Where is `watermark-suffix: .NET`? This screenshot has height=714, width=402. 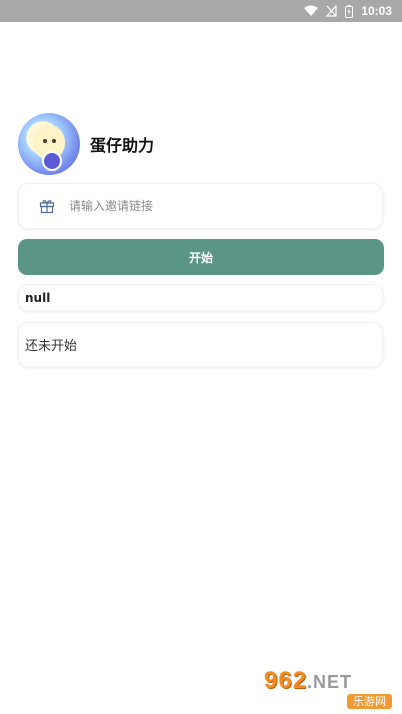 watermark-suffix: .NET is located at coordinates (330, 682).